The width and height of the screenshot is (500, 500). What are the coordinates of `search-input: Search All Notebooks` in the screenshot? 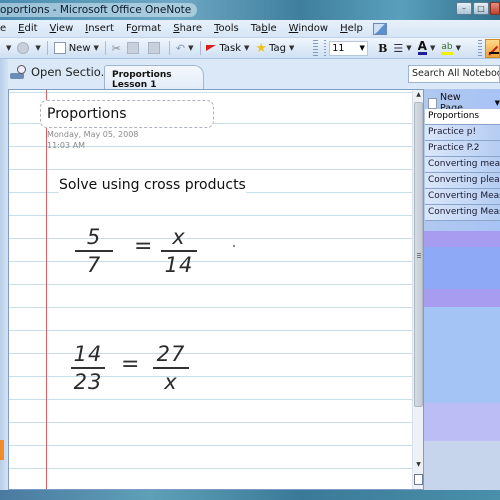 It's located at (454, 74).